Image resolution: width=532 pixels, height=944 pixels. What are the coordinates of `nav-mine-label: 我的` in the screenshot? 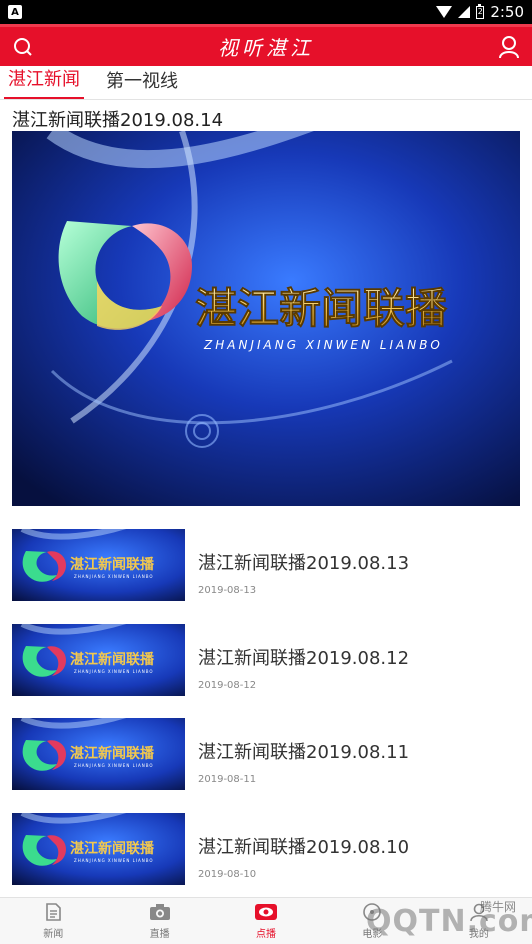 It's located at (478, 934).